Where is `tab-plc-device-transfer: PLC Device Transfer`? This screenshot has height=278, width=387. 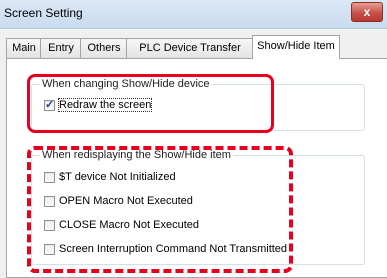 tab-plc-device-transfer: PLC Device Transfer is located at coordinates (190, 48).